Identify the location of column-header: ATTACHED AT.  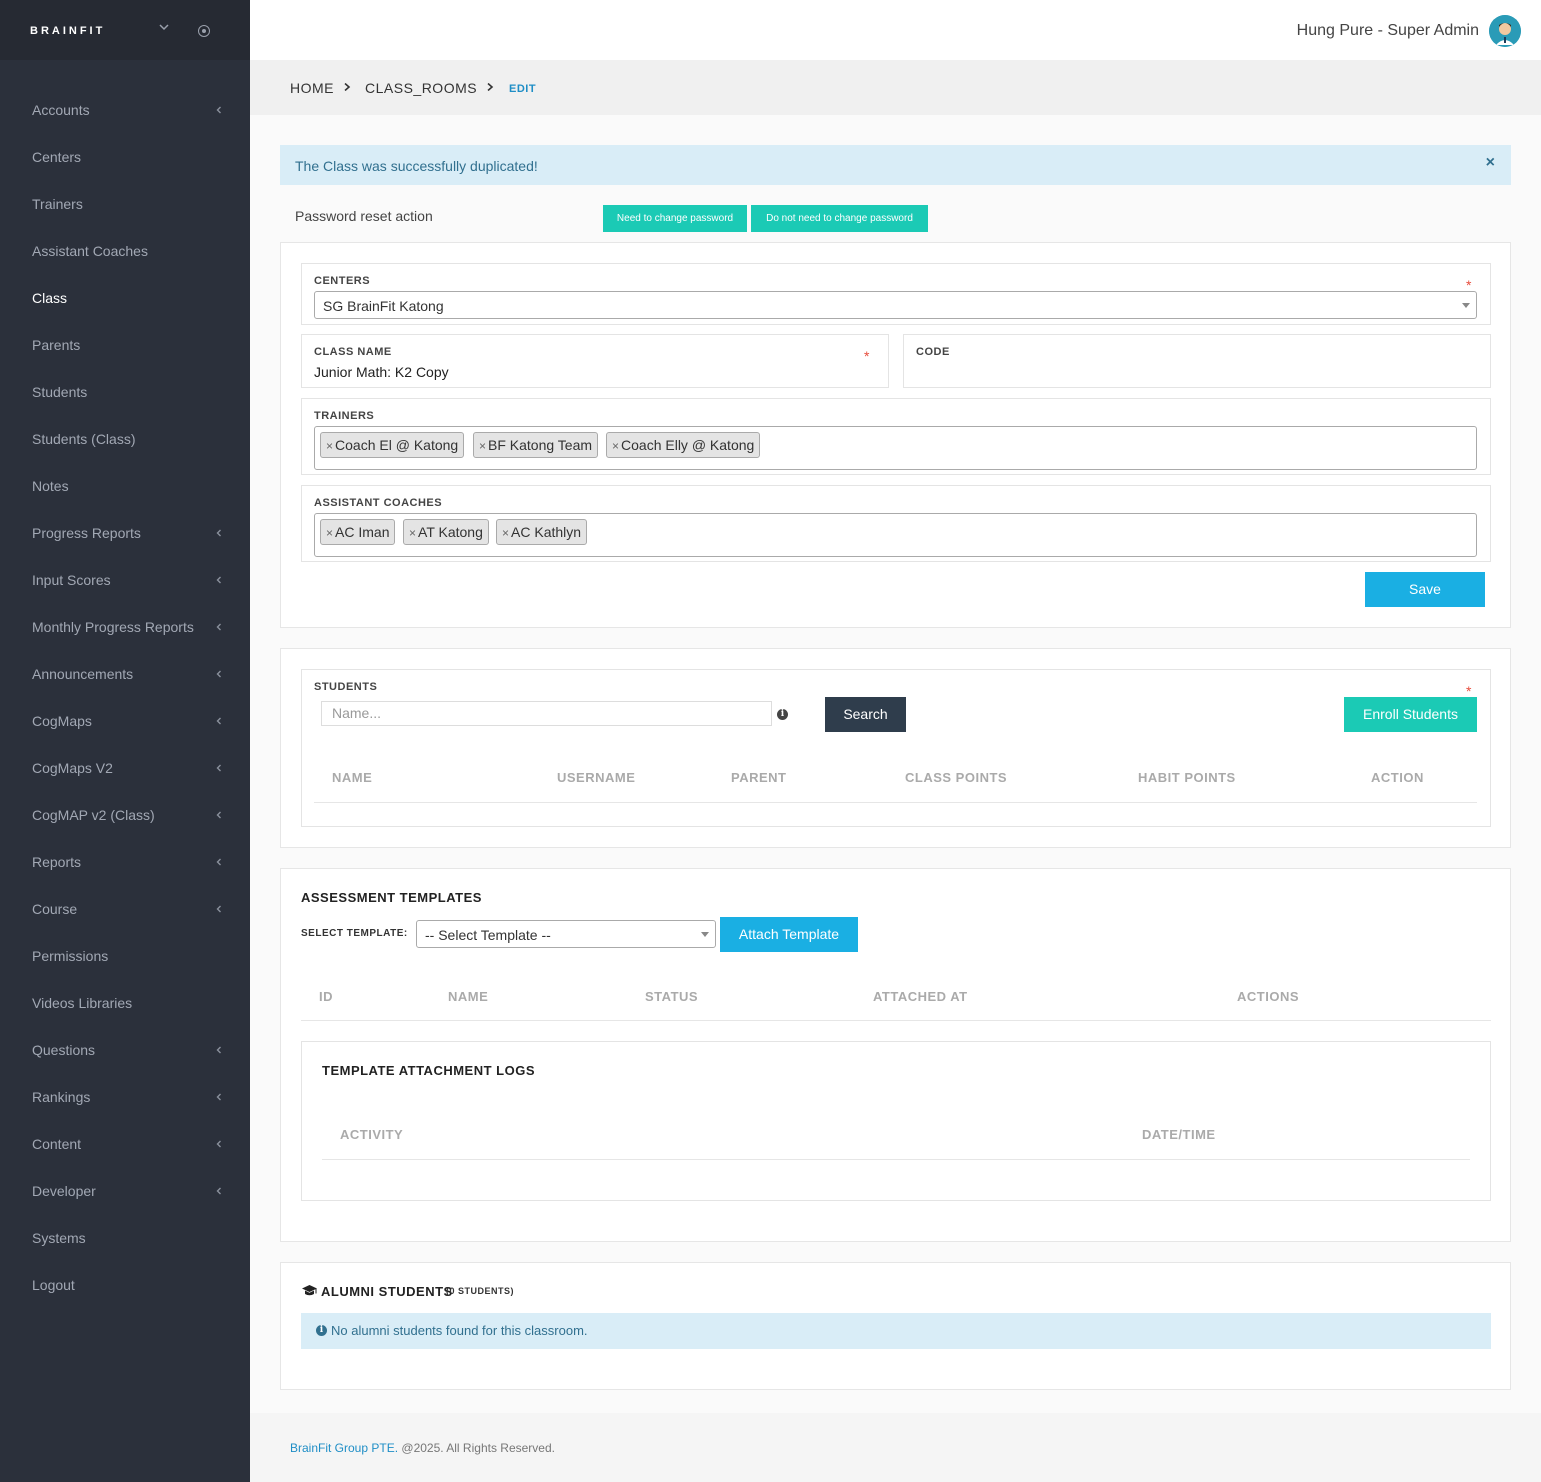
(920, 996).